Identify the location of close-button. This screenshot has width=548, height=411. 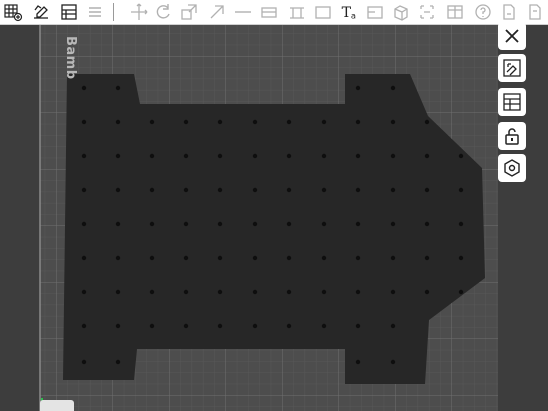
(512, 36).